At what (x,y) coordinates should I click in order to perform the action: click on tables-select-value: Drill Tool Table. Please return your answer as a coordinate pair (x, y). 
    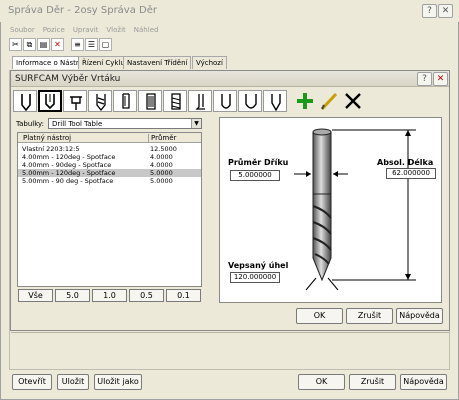
    Looking at the image, I should click on (77, 124).